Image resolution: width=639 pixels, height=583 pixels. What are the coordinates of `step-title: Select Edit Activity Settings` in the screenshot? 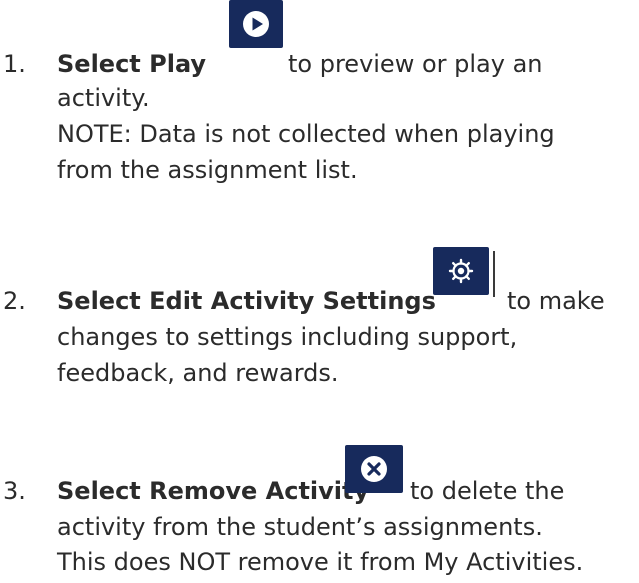 It's located at (246, 301).